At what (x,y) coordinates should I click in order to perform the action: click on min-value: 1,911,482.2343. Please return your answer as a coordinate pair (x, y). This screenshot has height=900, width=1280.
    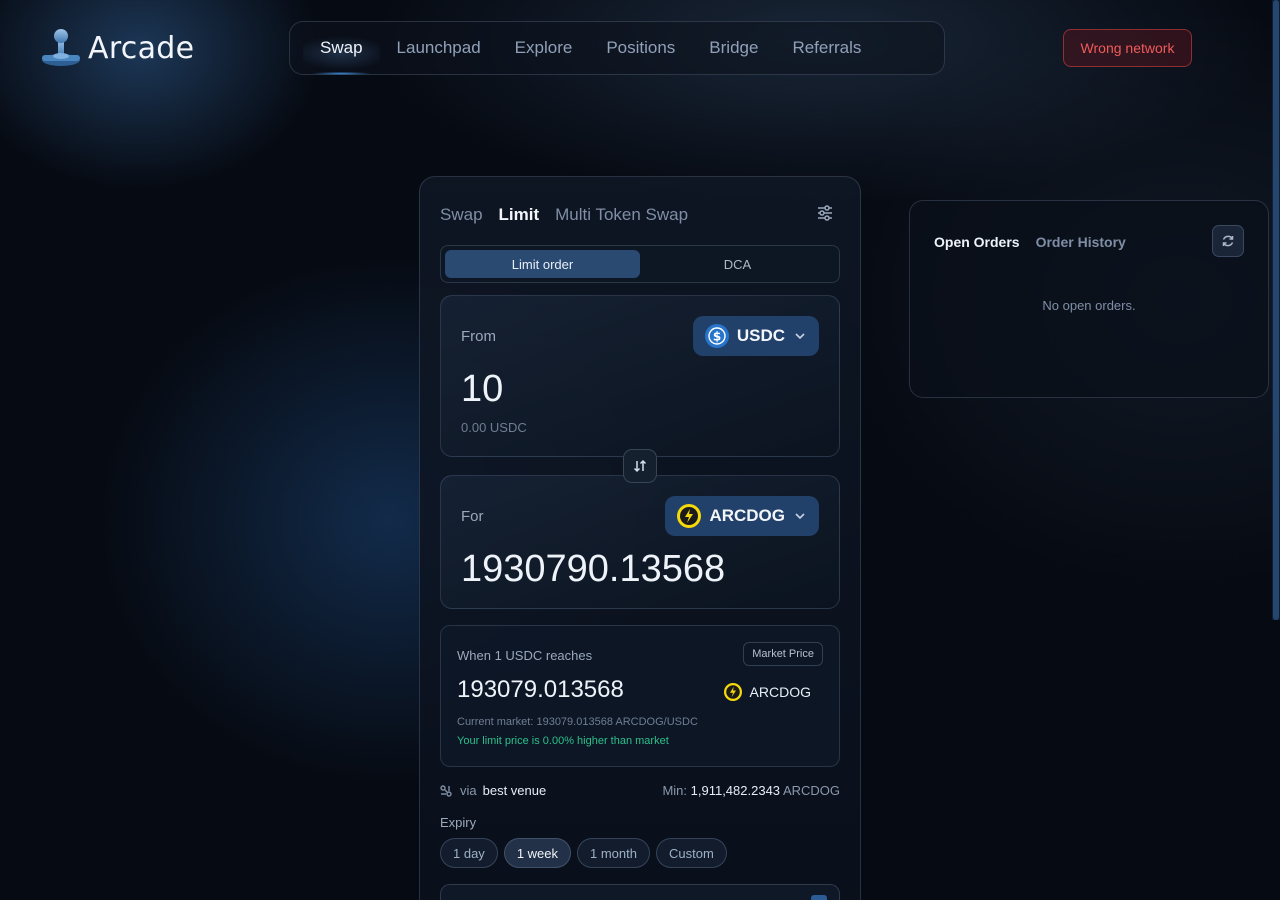
    Looking at the image, I should click on (735, 790).